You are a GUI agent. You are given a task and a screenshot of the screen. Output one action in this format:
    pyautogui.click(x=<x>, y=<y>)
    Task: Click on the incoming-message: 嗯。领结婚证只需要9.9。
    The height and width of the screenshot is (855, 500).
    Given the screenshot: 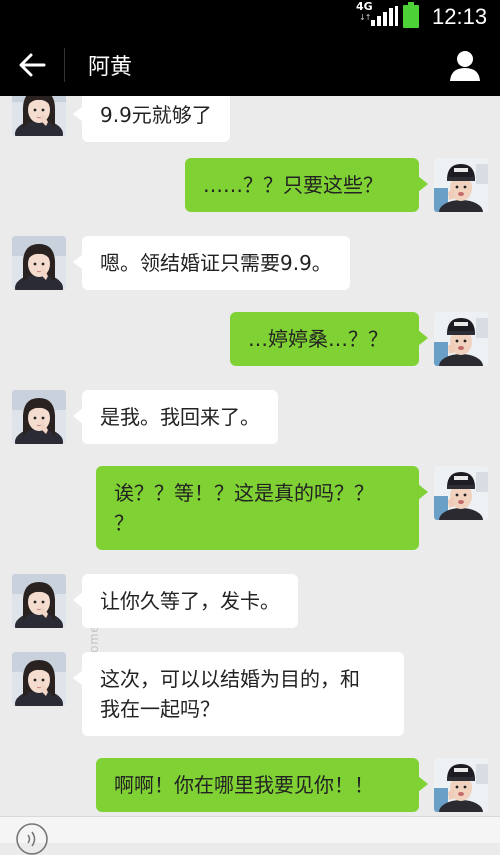 What is the action you would take?
    pyautogui.click(x=211, y=263)
    